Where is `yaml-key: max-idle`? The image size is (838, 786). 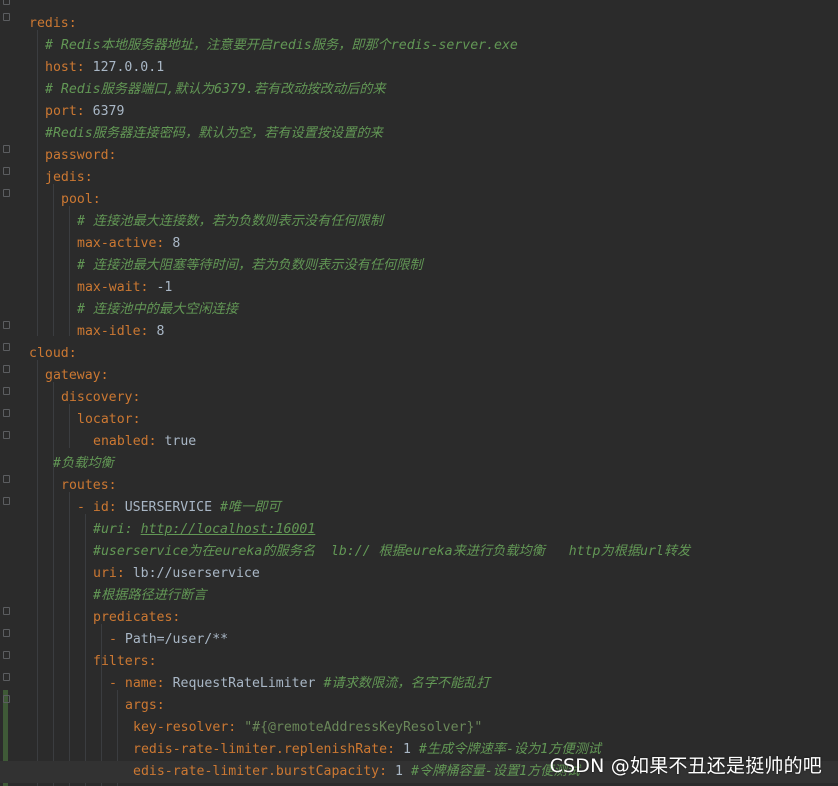 yaml-key: max-idle is located at coordinates (109, 331).